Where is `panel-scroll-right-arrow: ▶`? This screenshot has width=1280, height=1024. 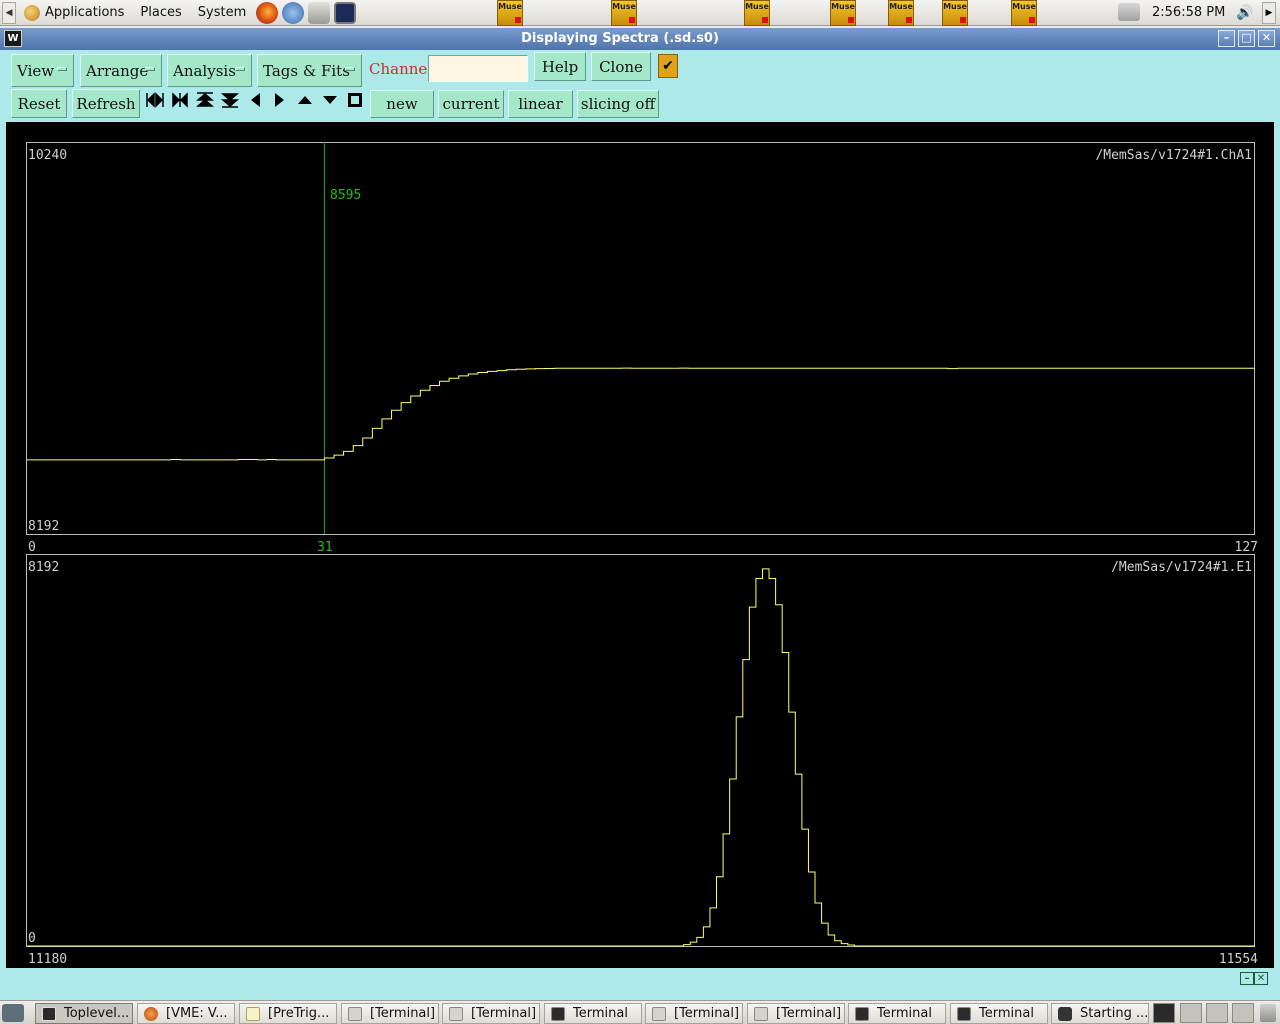
panel-scroll-right-arrow: ▶ is located at coordinates (1269, 13).